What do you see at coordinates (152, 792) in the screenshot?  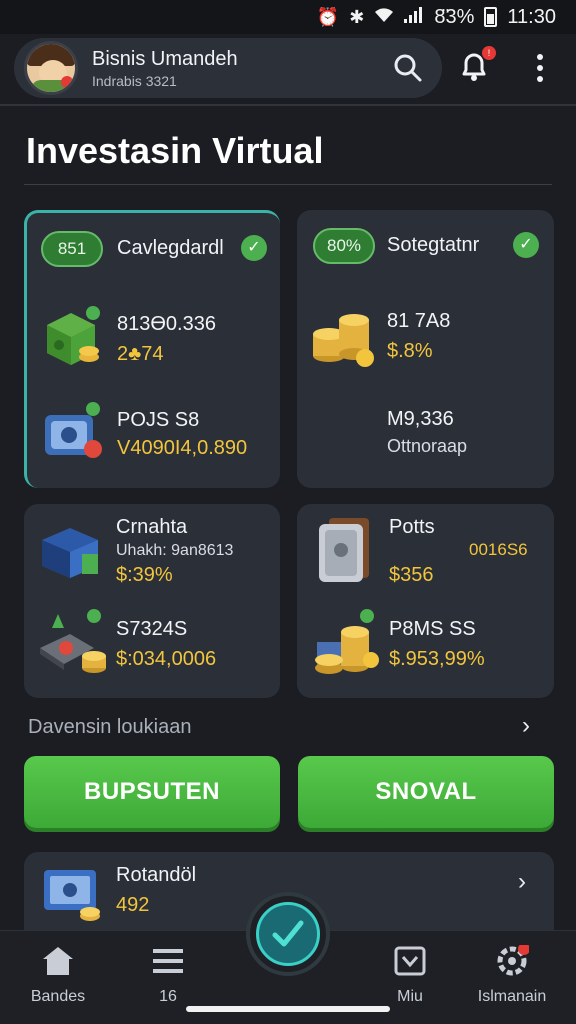 I see `primary-action-button: BUPSUTEN` at bounding box center [152, 792].